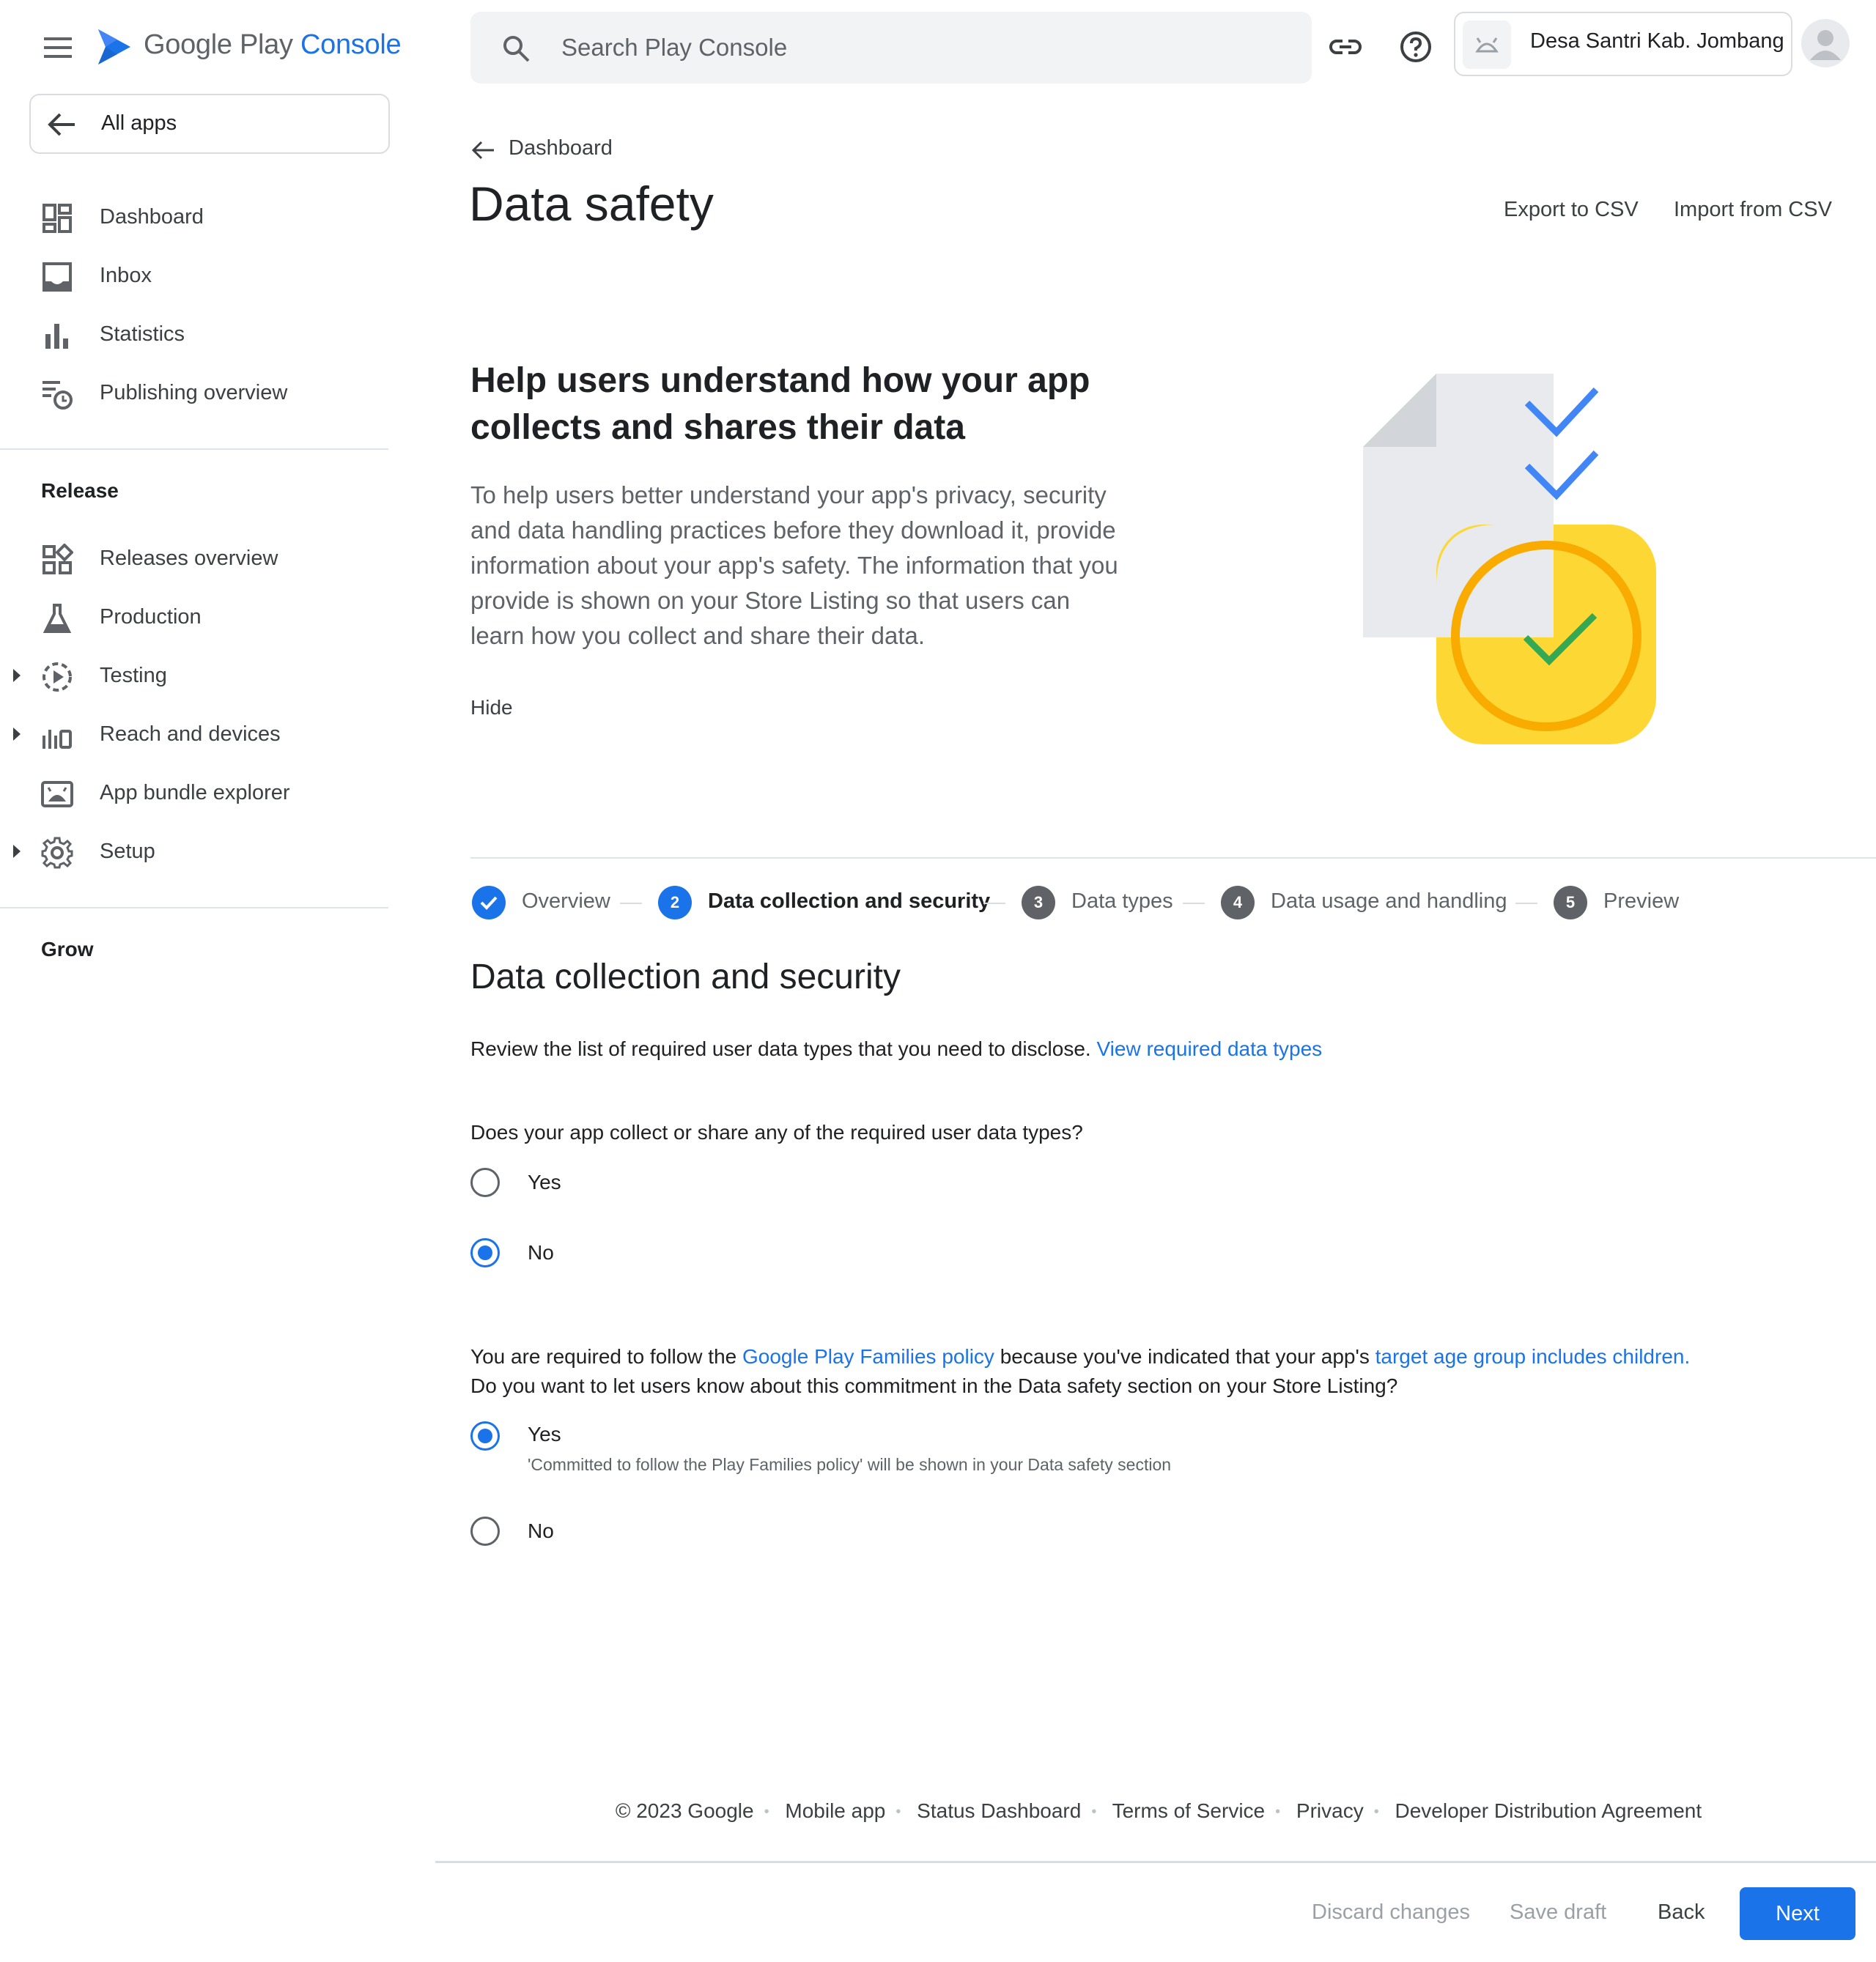  I want to click on q1-no-label: No, so click(541, 1253).